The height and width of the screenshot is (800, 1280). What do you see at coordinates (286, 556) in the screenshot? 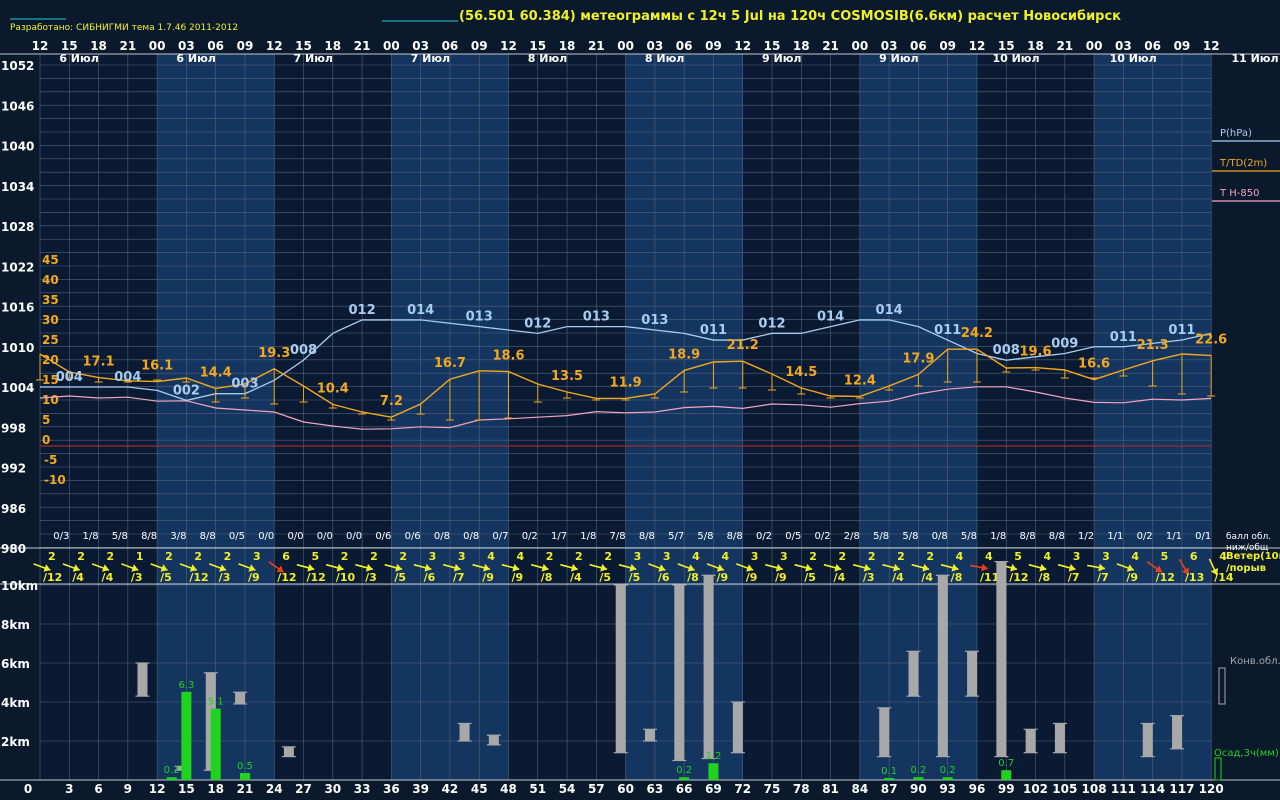
I see `wind-speed-label: 6` at bounding box center [286, 556].